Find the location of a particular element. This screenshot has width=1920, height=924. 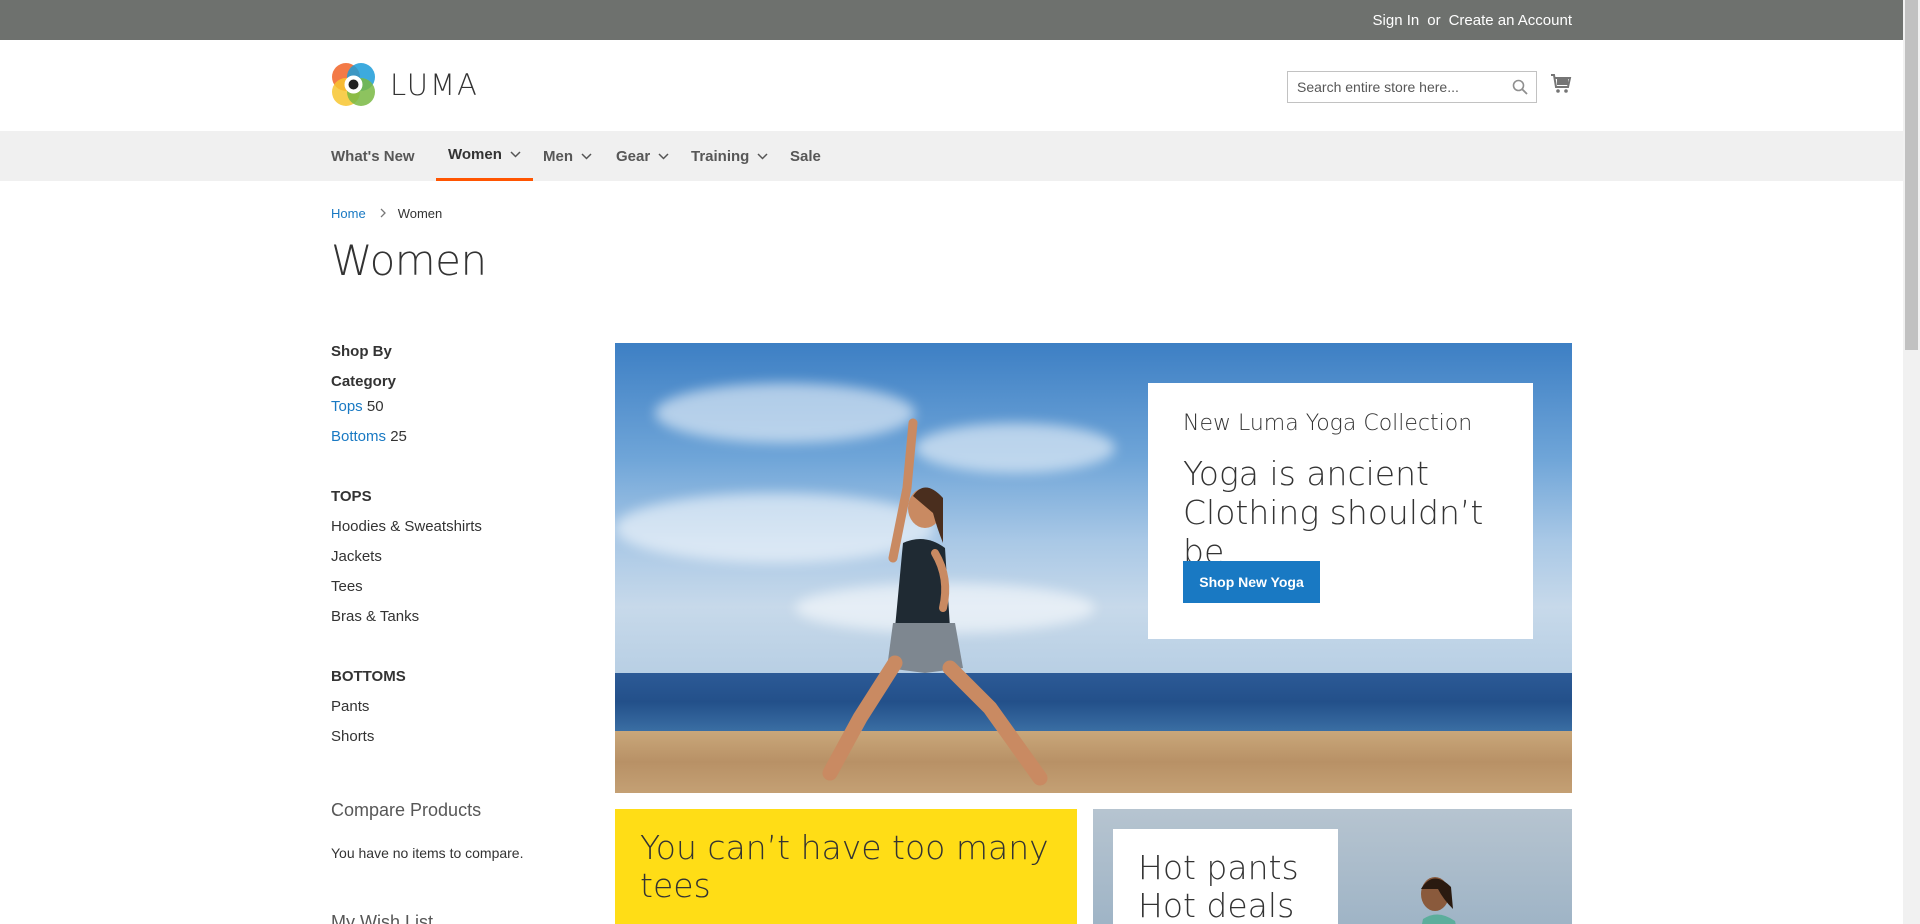

nav-item-sale: Sale is located at coordinates (805, 156).